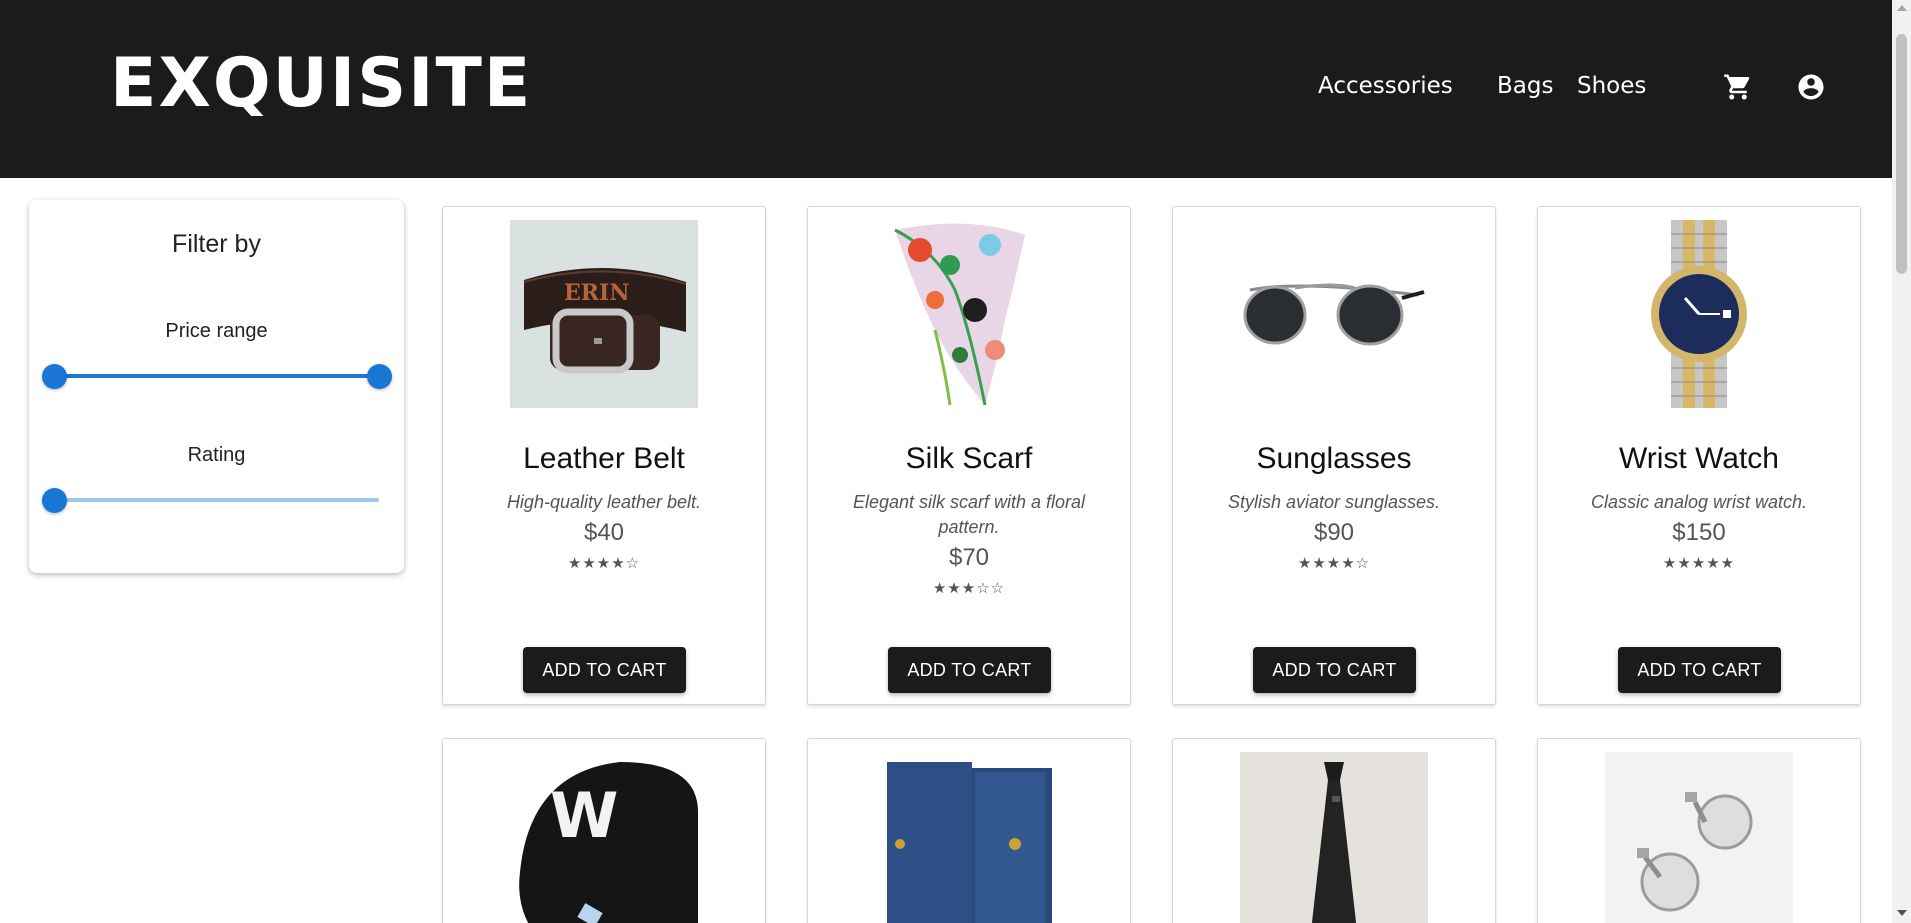 The width and height of the screenshot is (1911, 923). Describe the element at coordinates (1699, 563) in the screenshot. I see `product-rating-stars: ★★★★★` at that location.